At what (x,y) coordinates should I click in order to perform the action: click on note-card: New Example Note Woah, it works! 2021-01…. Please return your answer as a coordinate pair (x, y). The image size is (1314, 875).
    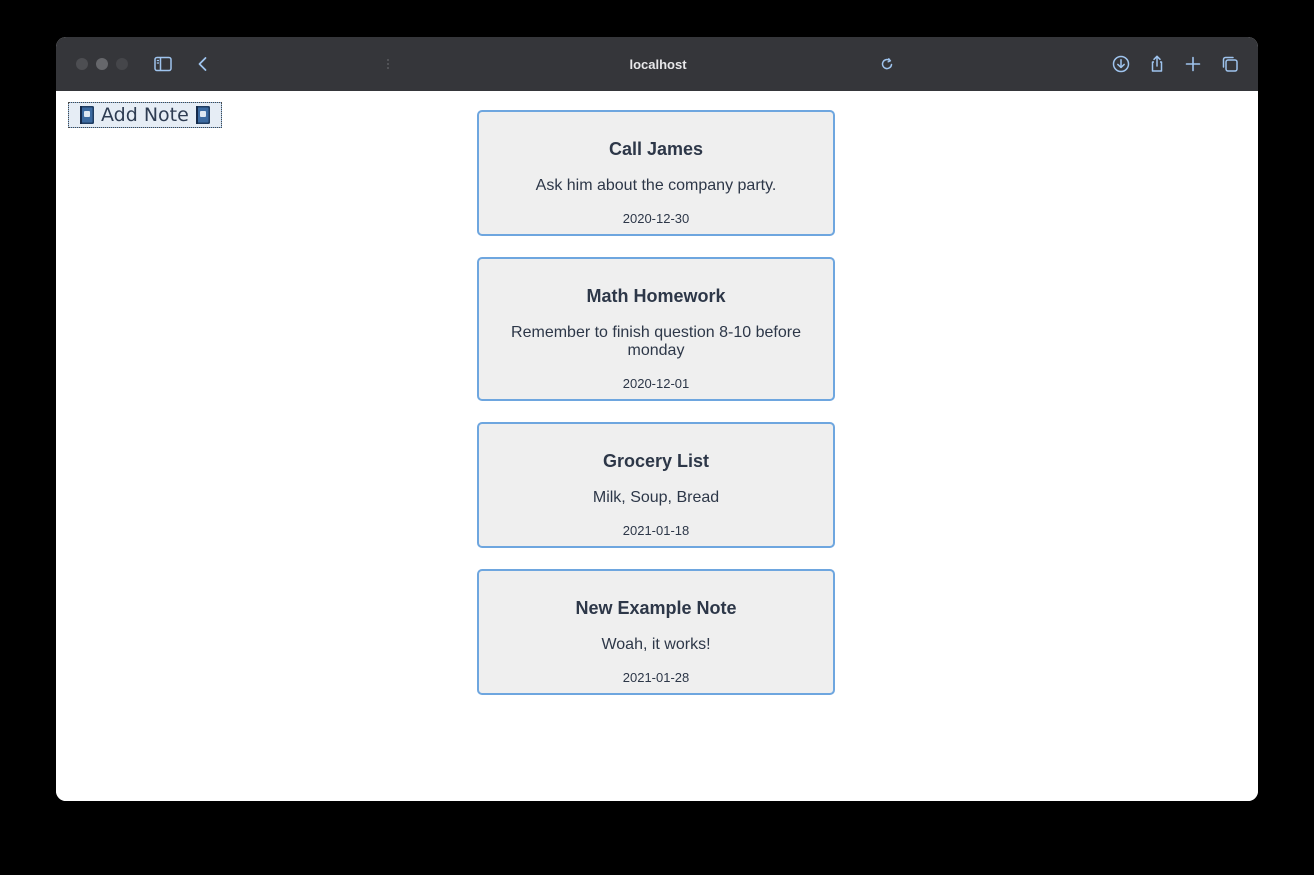
    Looking at the image, I should click on (656, 632).